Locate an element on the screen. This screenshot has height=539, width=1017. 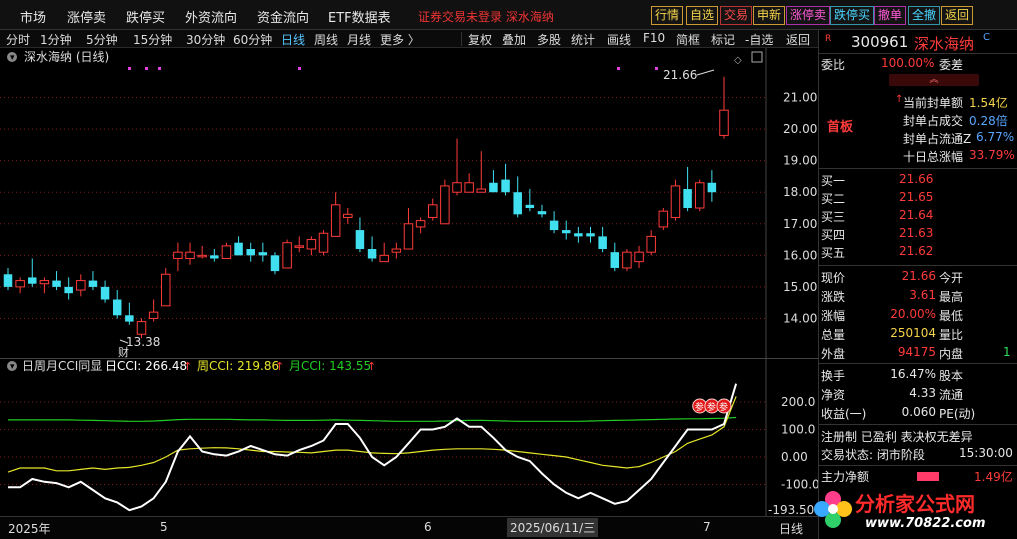
tool-mark: 标记 is located at coordinates (723, 39).